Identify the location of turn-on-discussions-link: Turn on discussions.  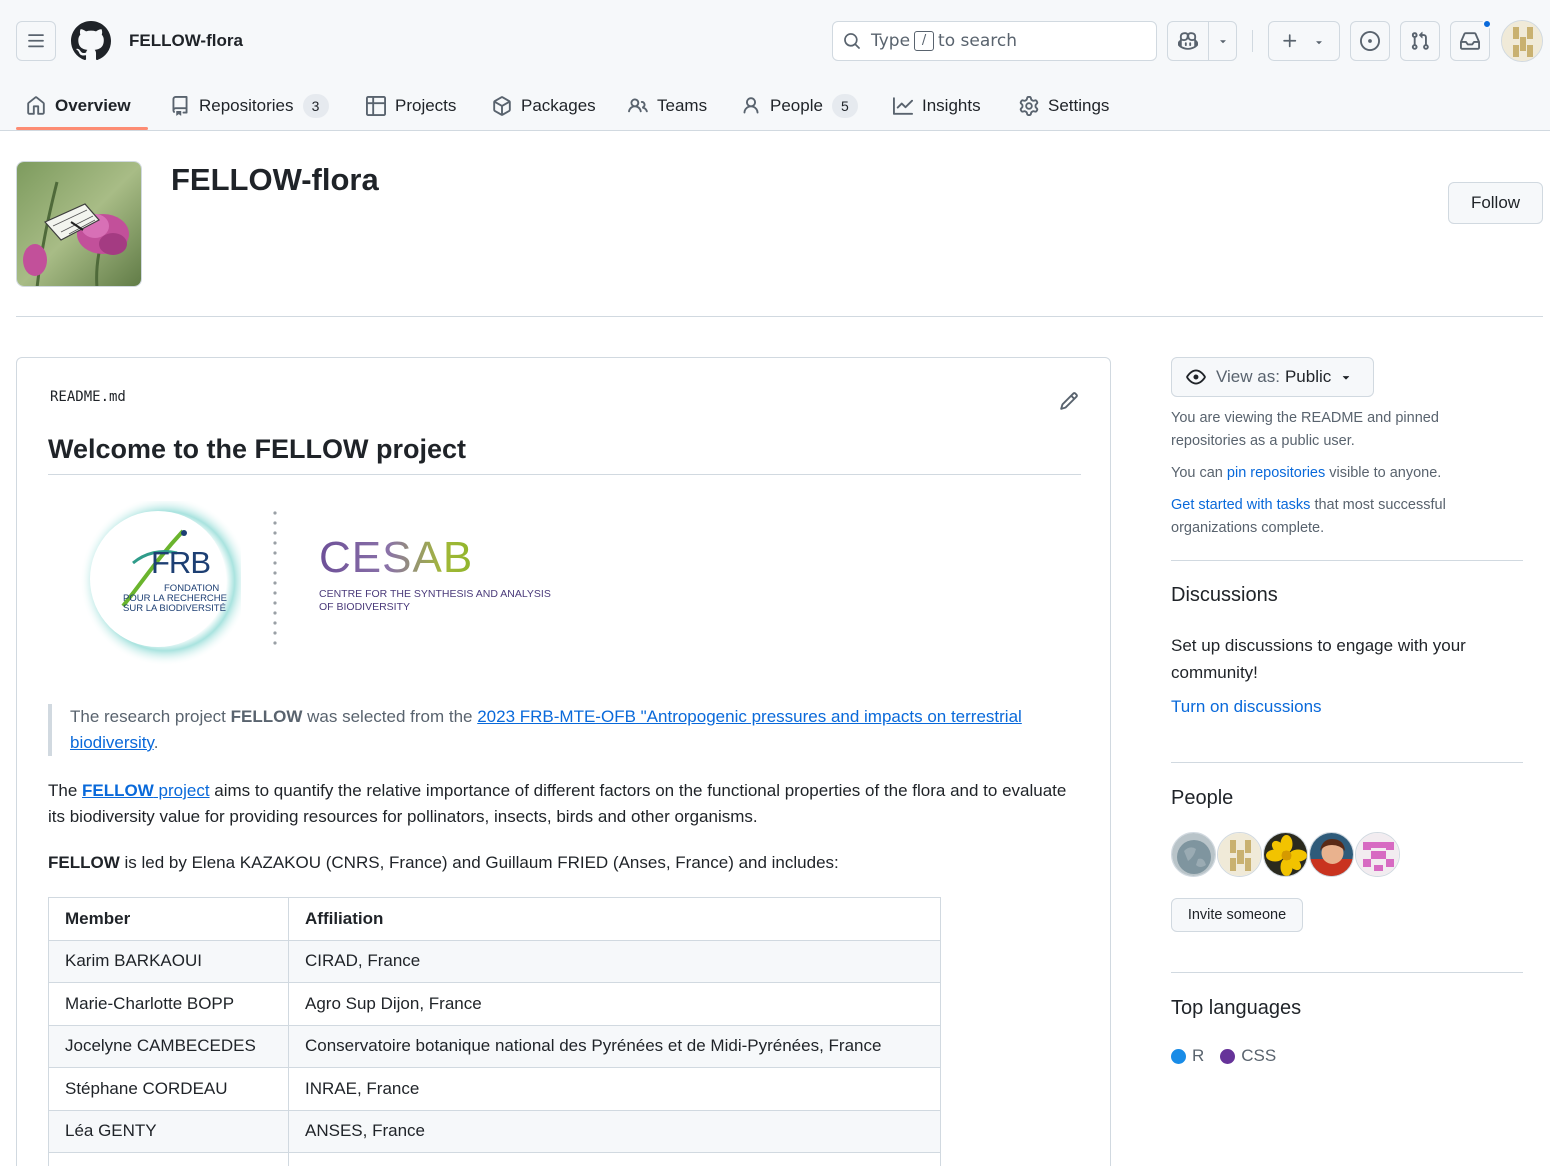
(1246, 707).